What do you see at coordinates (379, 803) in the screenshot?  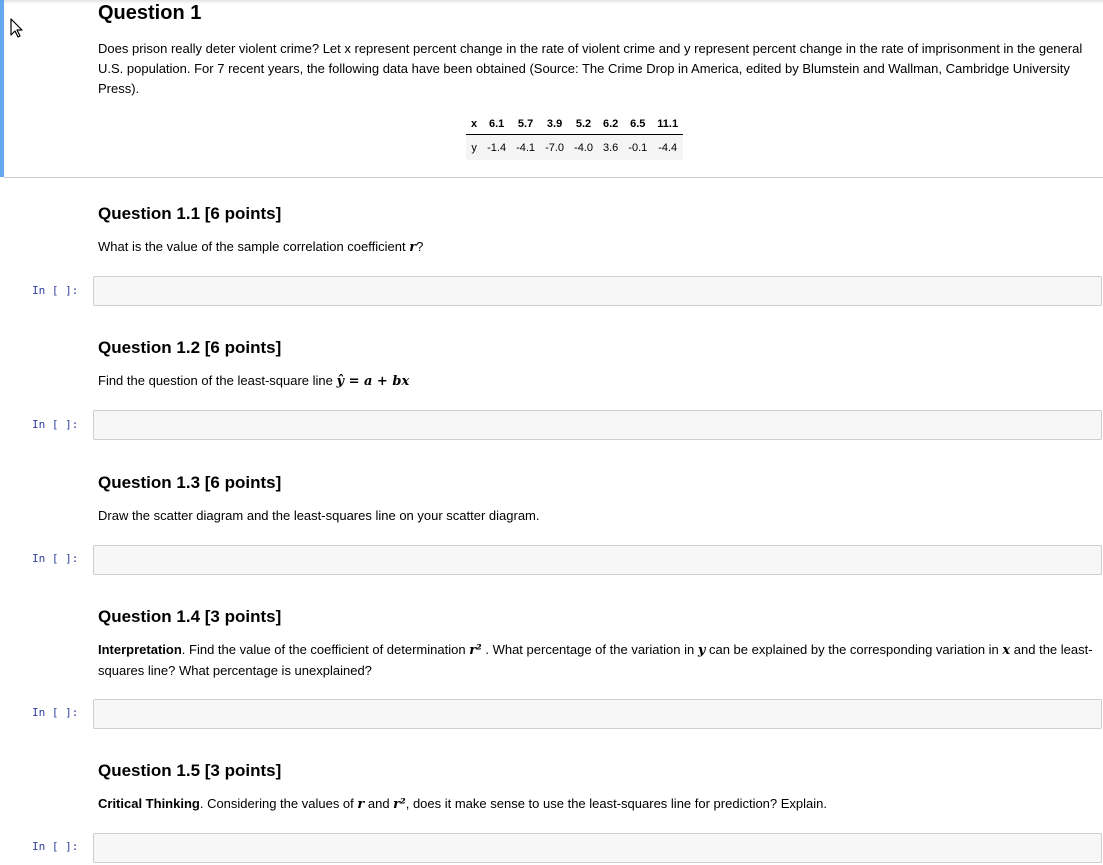 I see `text-segment: and` at bounding box center [379, 803].